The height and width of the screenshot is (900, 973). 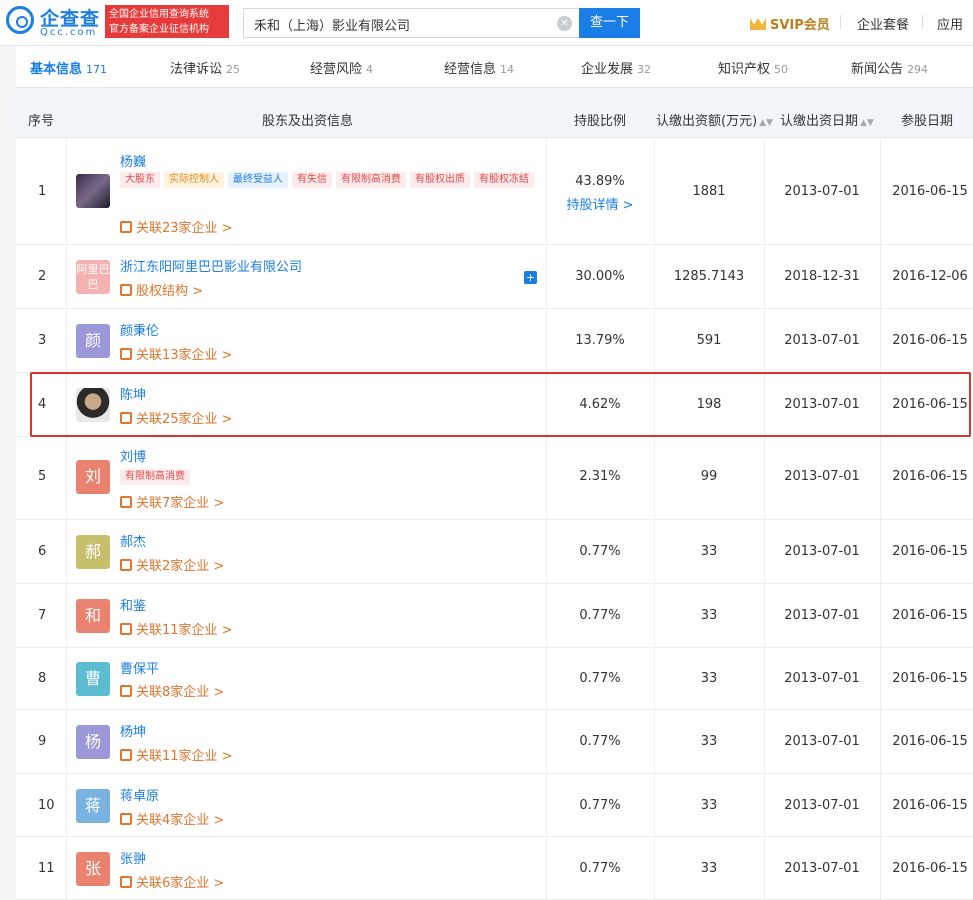 I want to click on related-companies-link: 关联13家企业 >, so click(x=176, y=353).